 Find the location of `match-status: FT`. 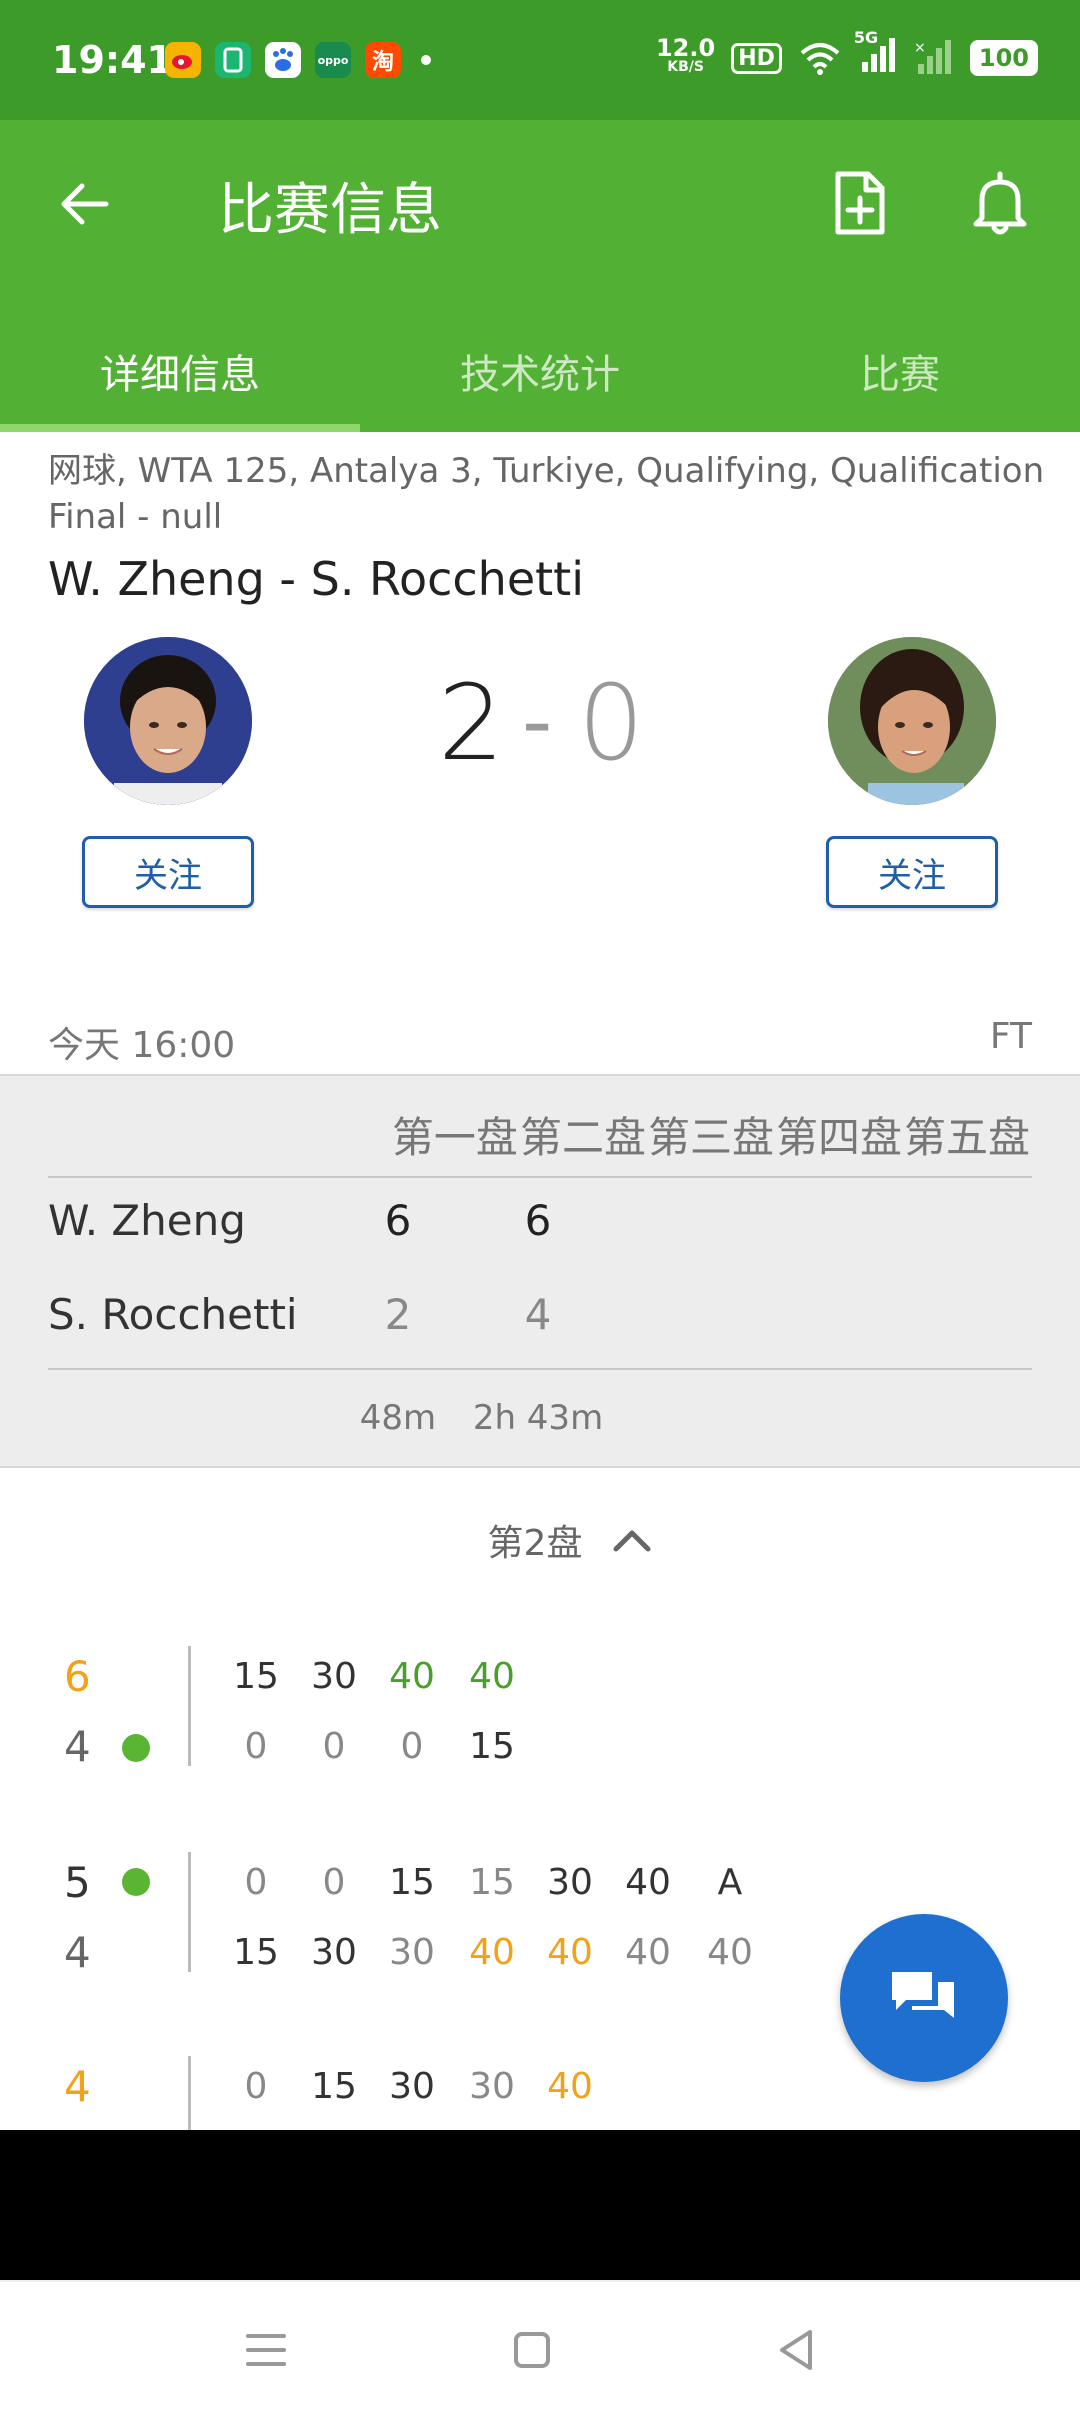

match-status: FT is located at coordinates (1010, 1036).